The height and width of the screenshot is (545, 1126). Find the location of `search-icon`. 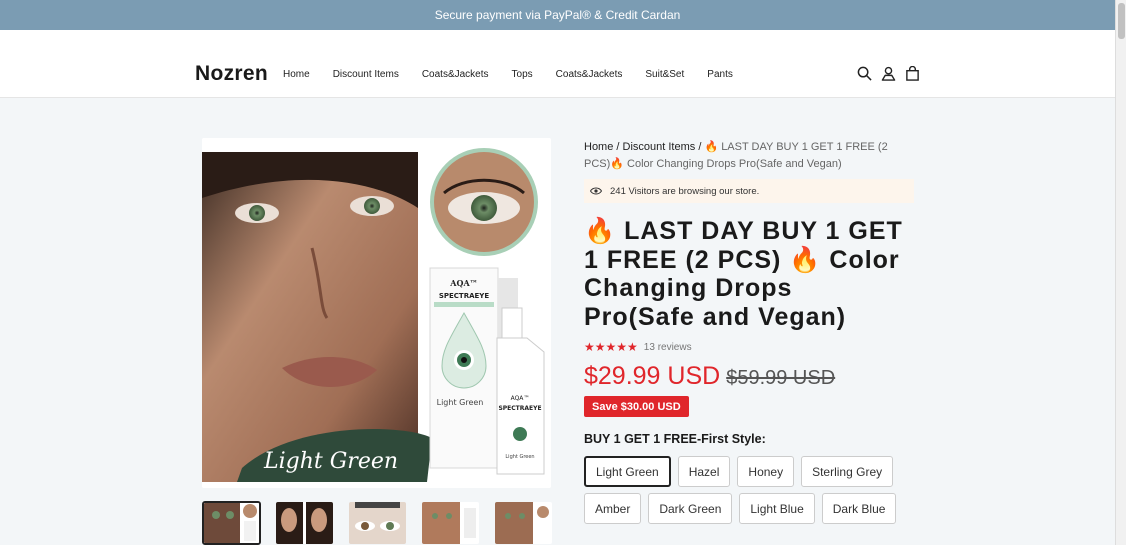

search-icon is located at coordinates (864, 73).